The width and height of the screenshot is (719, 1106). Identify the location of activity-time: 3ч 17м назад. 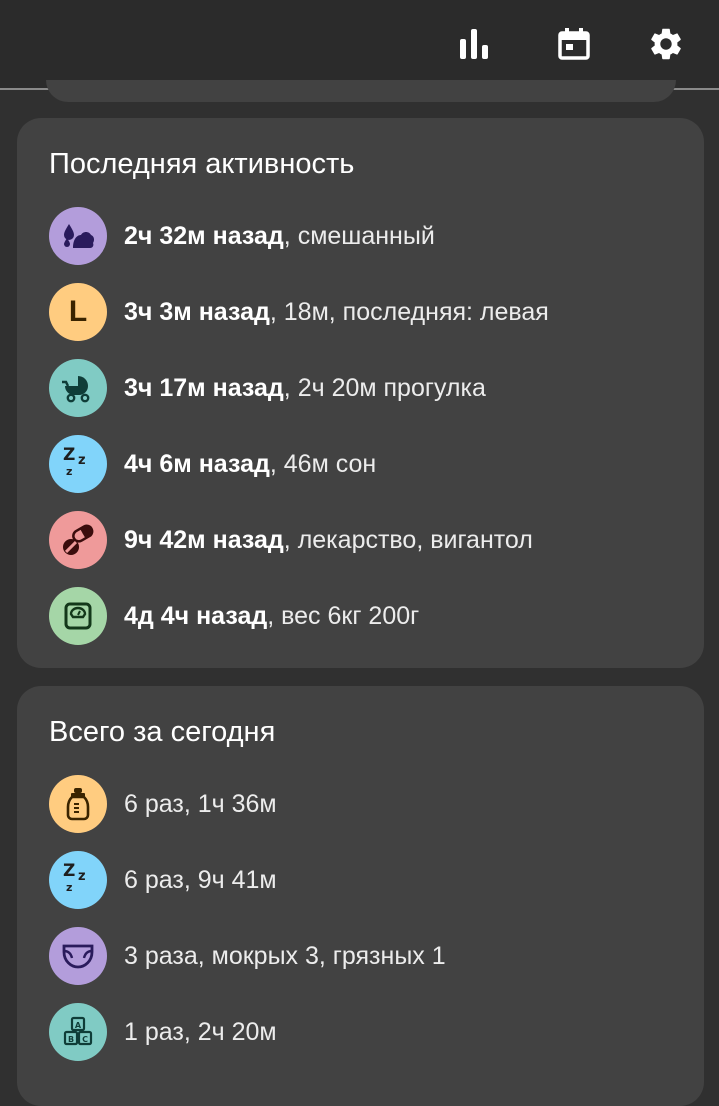
(204, 387).